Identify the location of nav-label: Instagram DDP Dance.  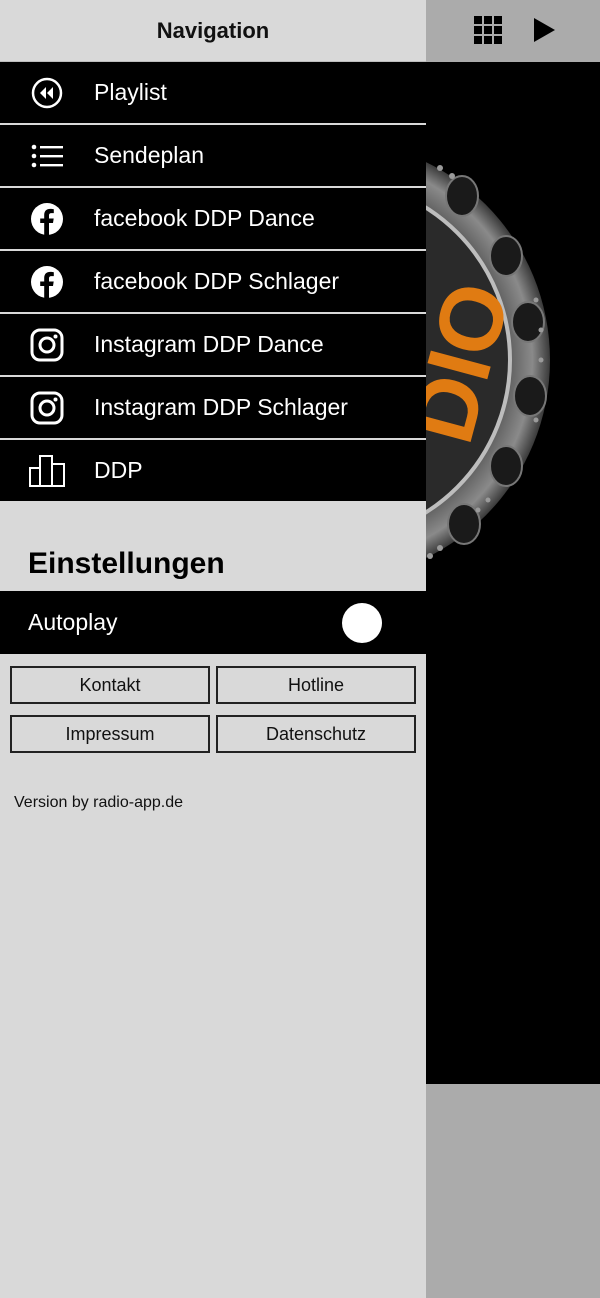
(209, 344).